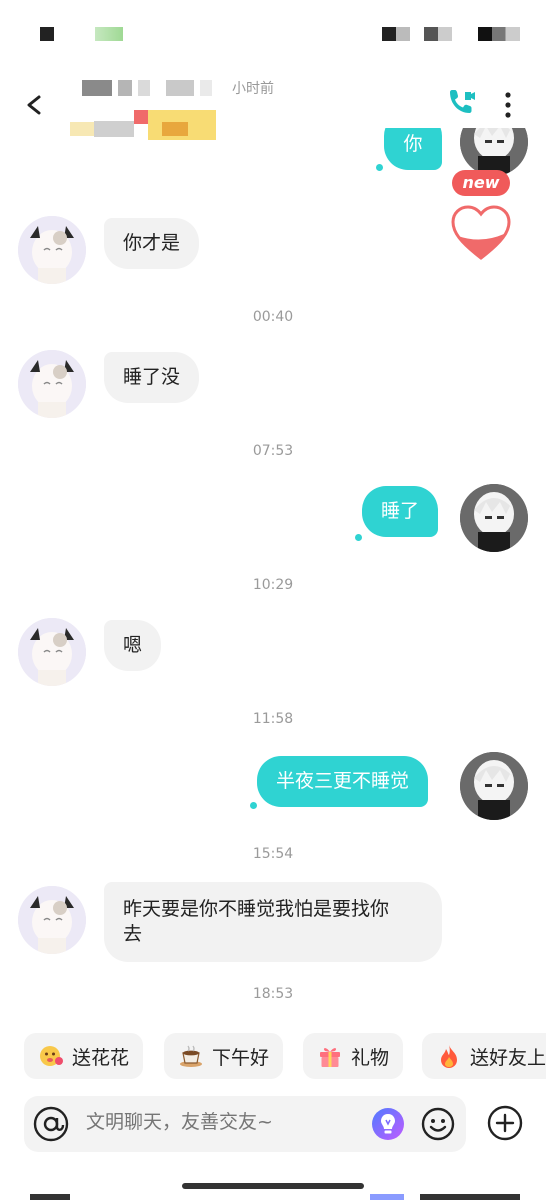 The width and height of the screenshot is (546, 1200). Describe the element at coordinates (273, 719) in the screenshot. I see `timestamp: 11:58` at that location.